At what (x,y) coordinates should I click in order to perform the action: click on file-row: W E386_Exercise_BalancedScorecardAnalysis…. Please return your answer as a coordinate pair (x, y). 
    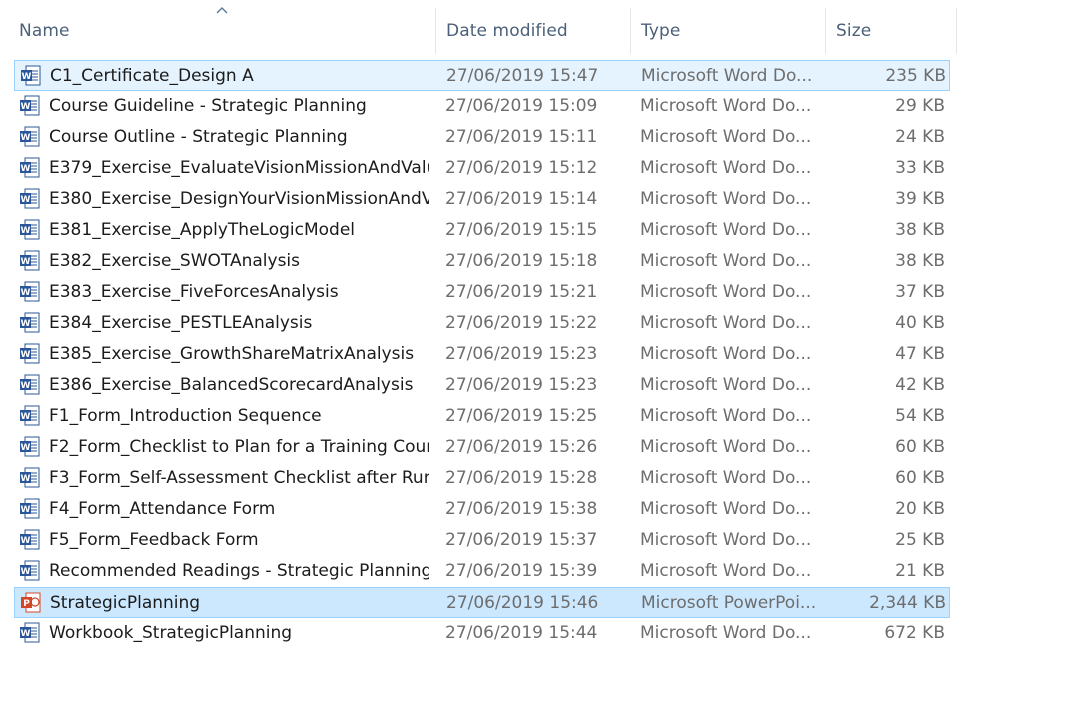
    Looking at the image, I should click on (482, 385).